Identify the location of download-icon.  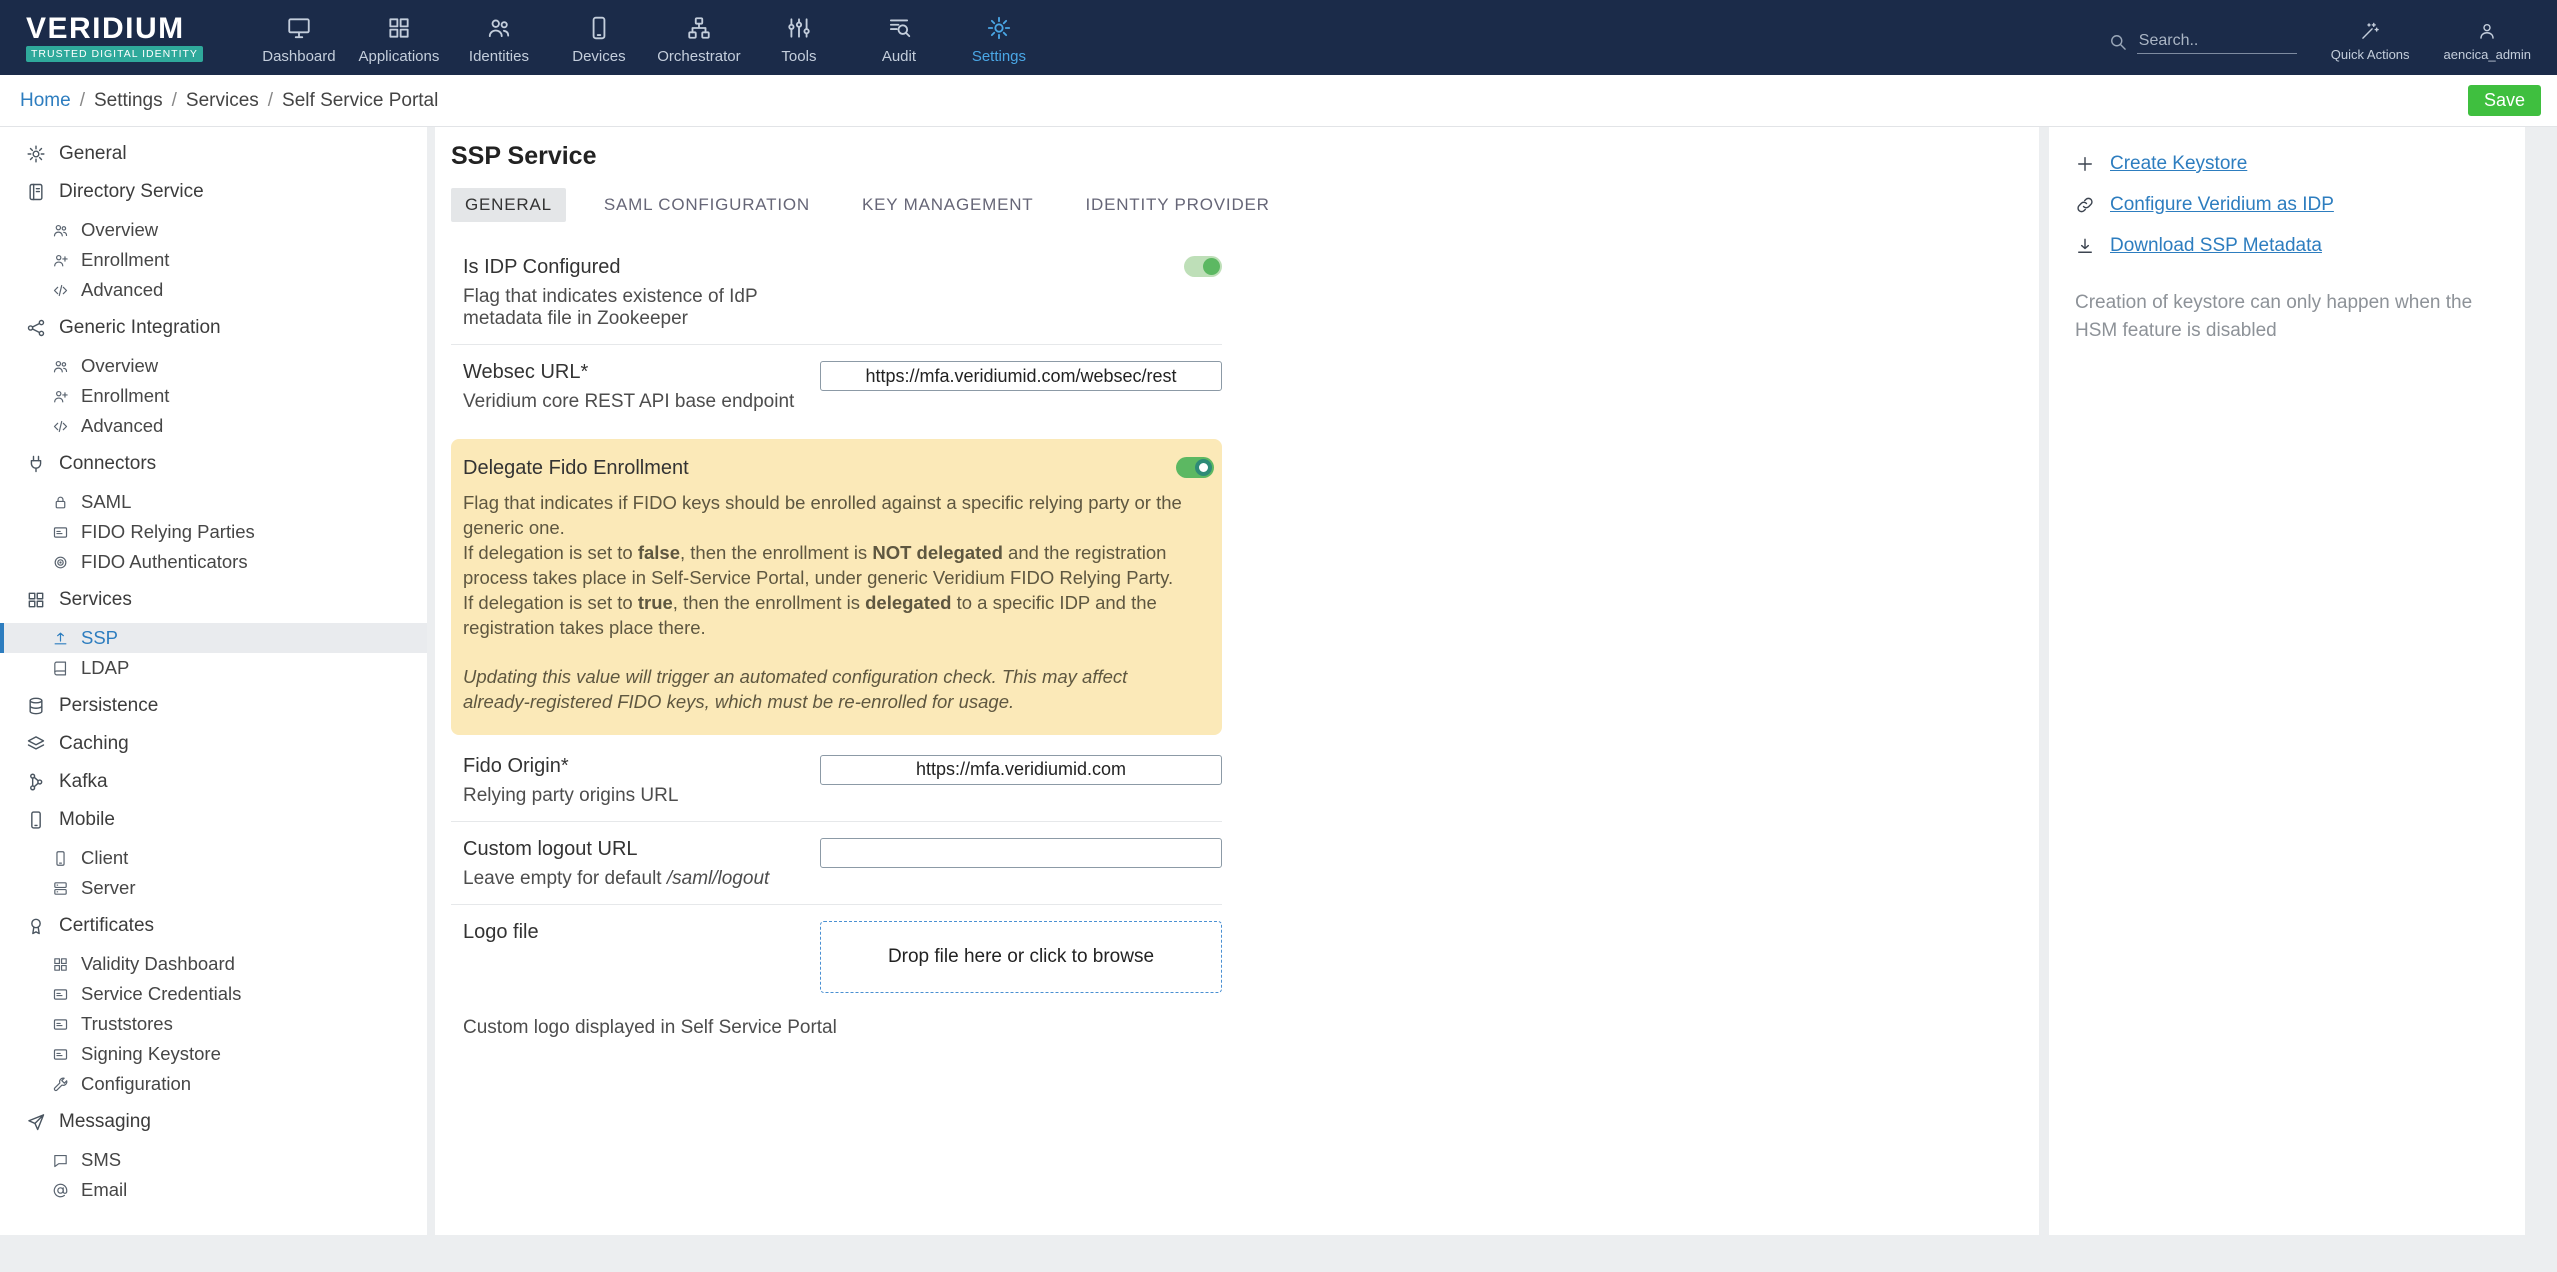
(2085, 246).